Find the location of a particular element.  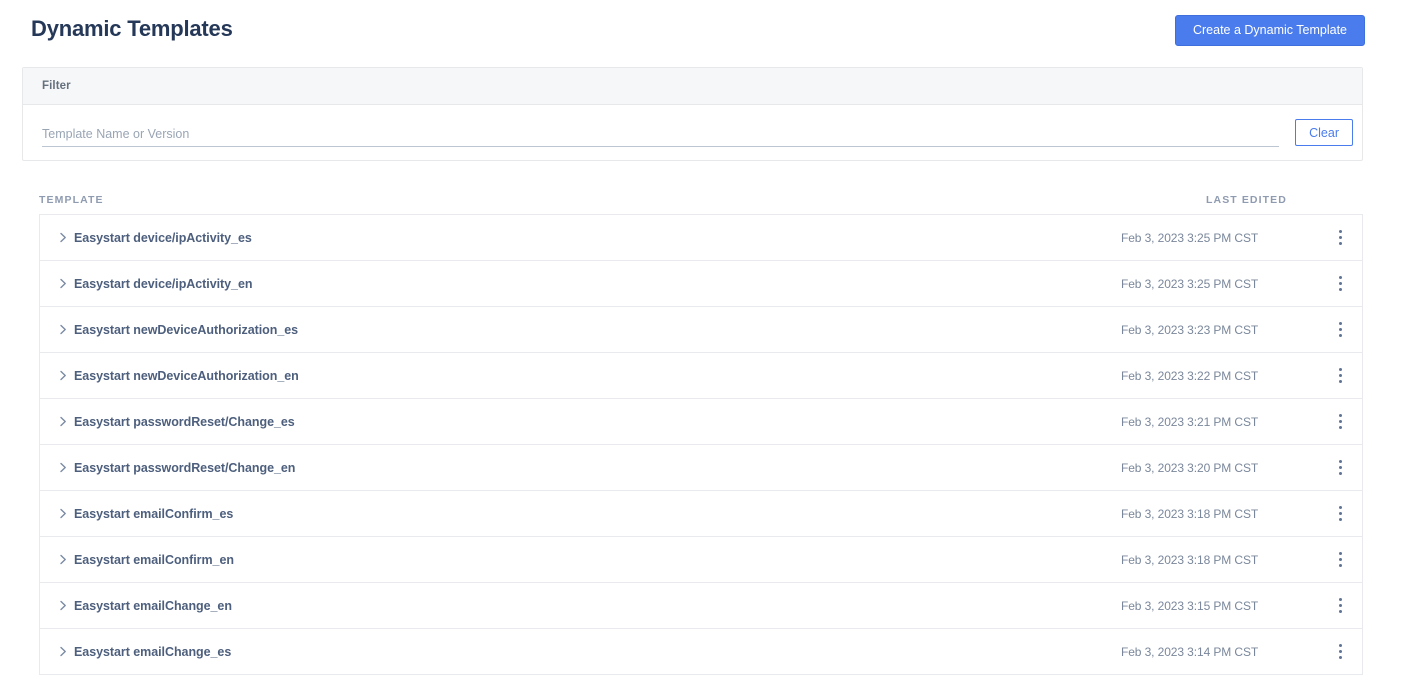

template-last-edited: Feb 3, 2023 3:20 PM CST is located at coordinates (1190, 467).